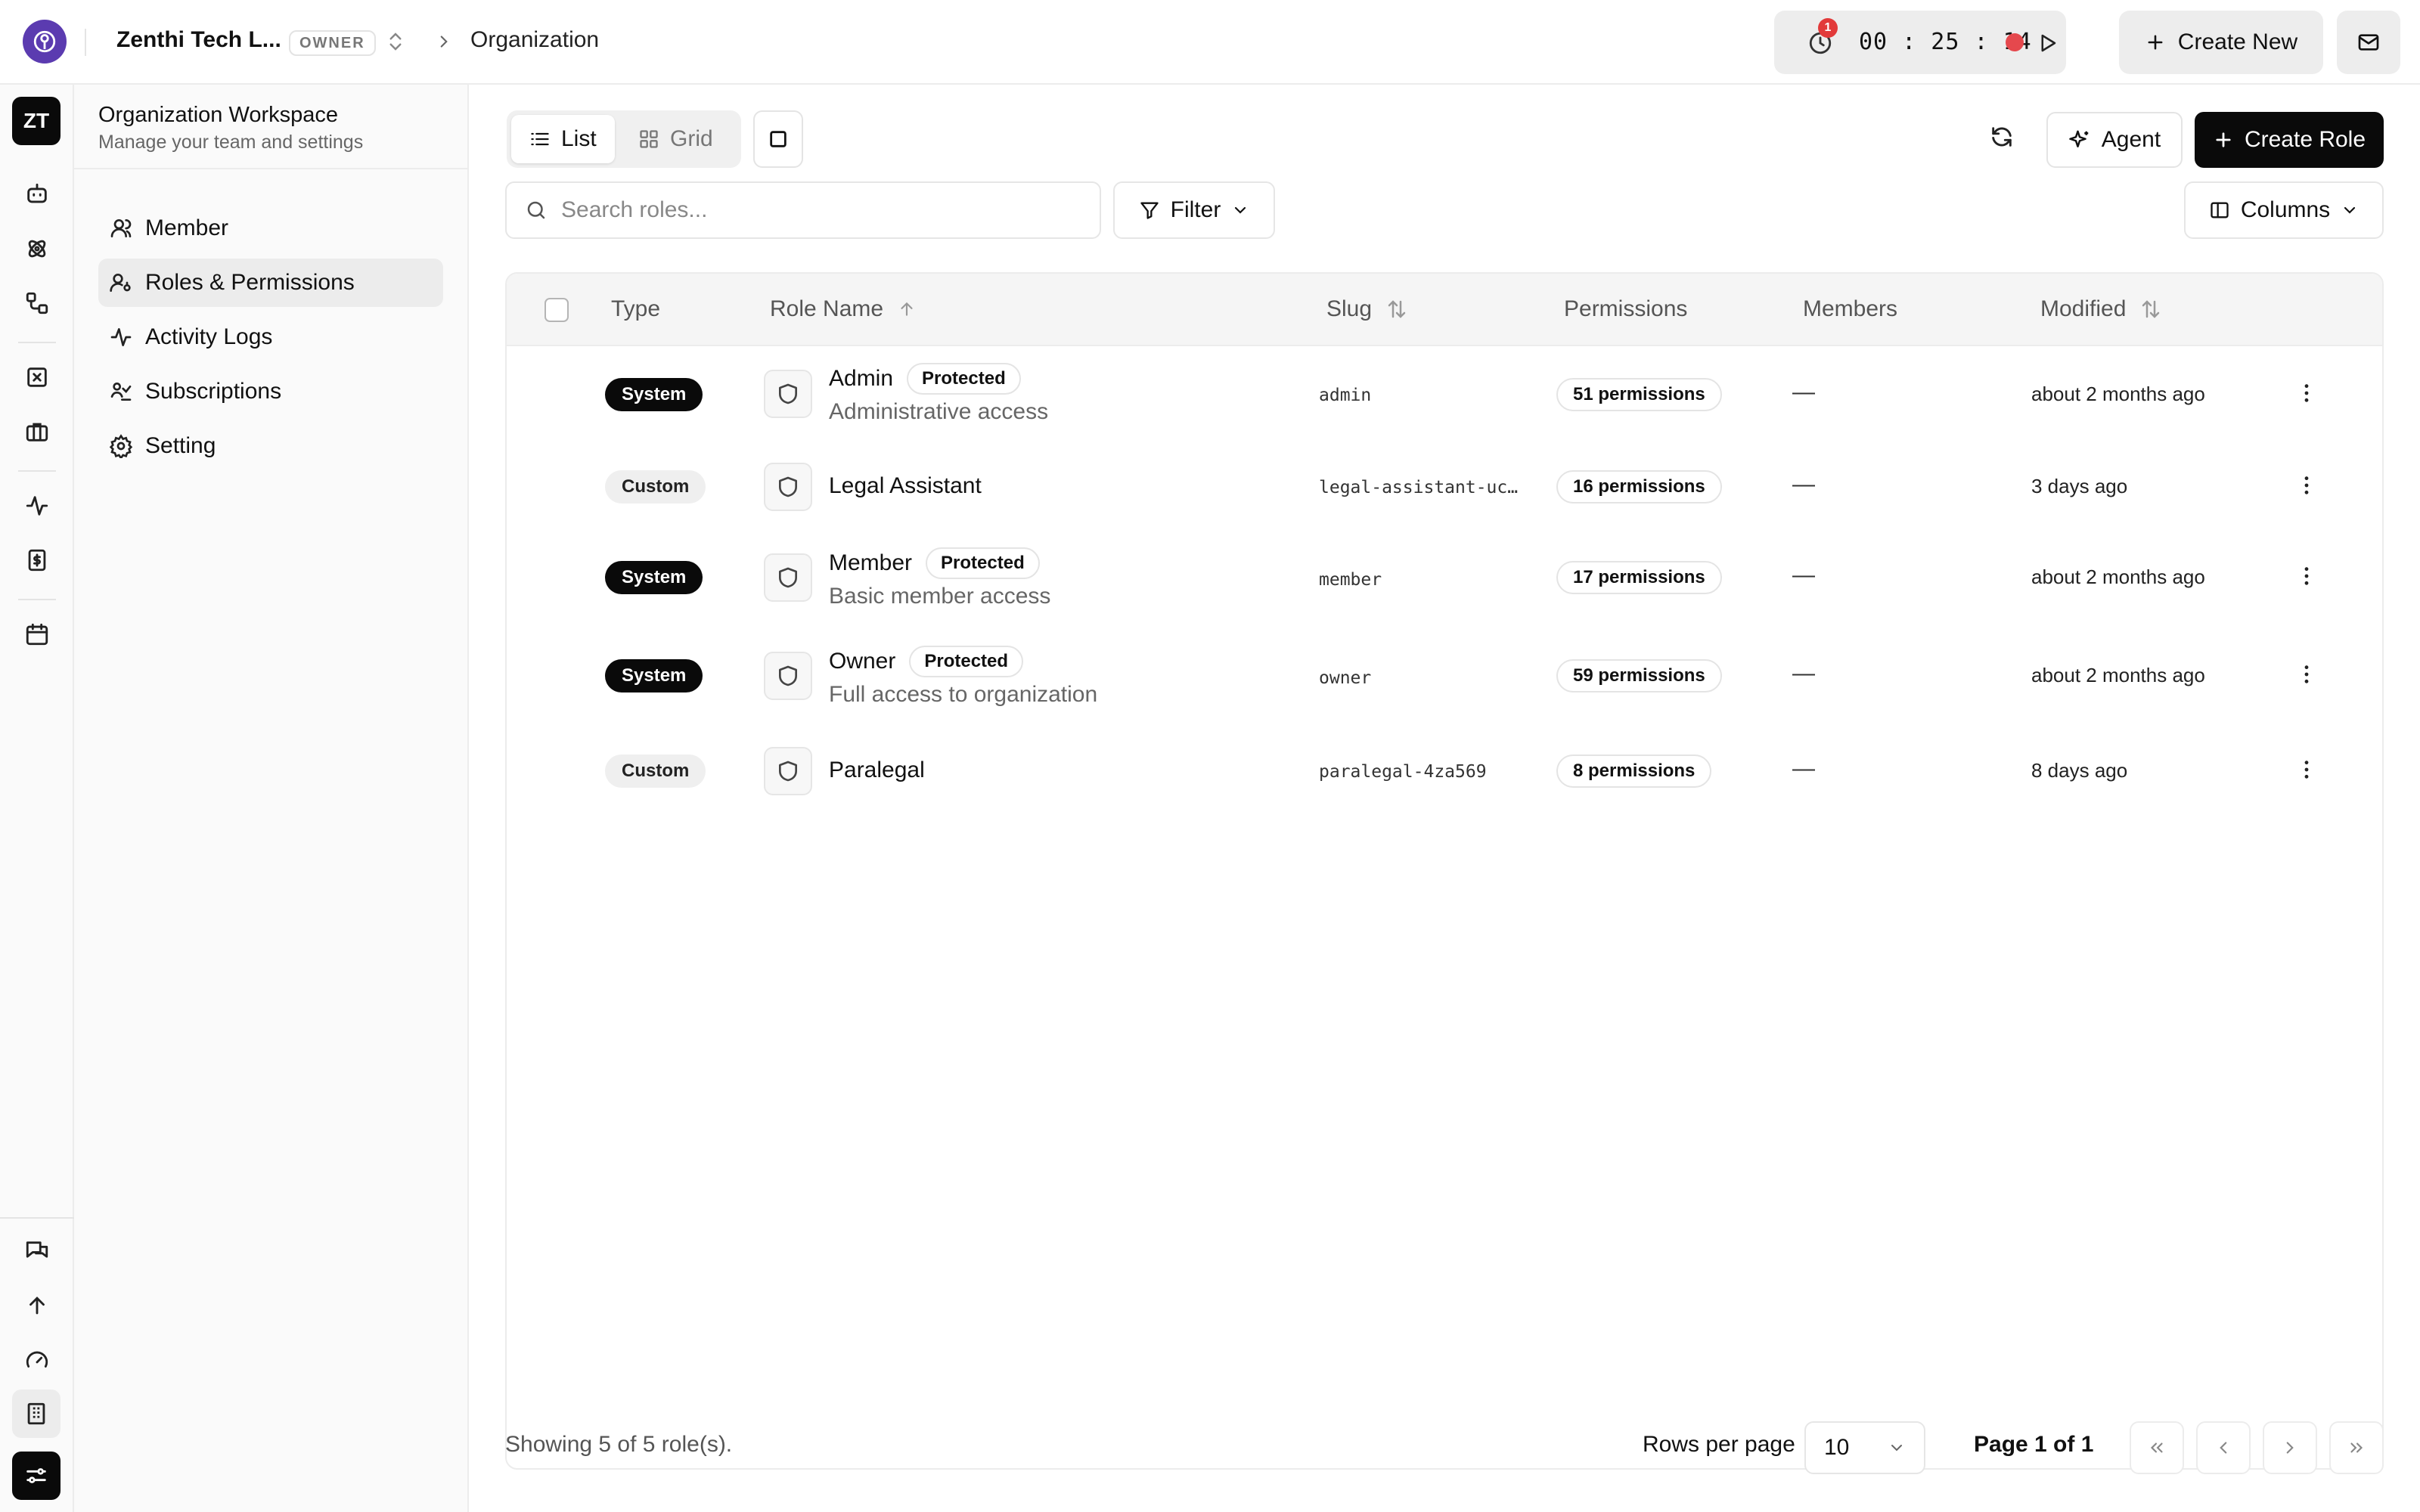 The image size is (2420, 1512). I want to click on rows-per-page-value: 10, so click(1837, 1447).